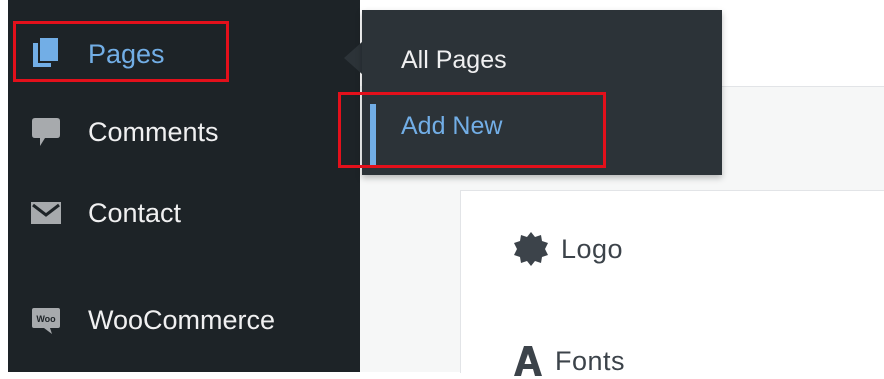  What do you see at coordinates (454, 59) in the screenshot?
I see `submenu-item-label: All Pages` at bounding box center [454, 59].